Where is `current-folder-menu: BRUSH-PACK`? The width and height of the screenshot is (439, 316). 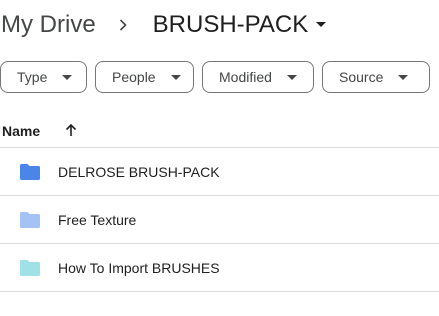 current-folder-menu: BRUSH-PACK is located at coordinates (240, 25).